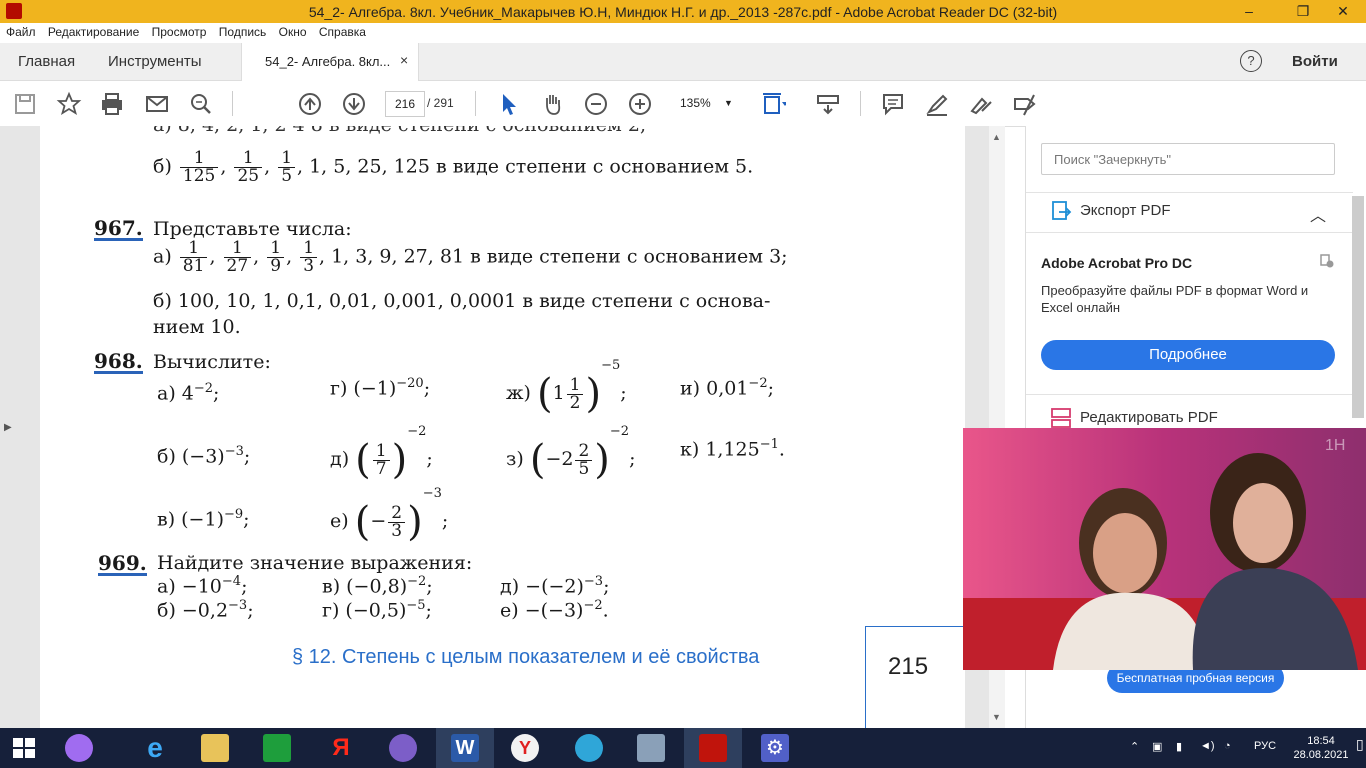  What do you see at coordinates (24, 748) in the screenshot?
I see `windows-start-icon` at bounding box center [24, 748].